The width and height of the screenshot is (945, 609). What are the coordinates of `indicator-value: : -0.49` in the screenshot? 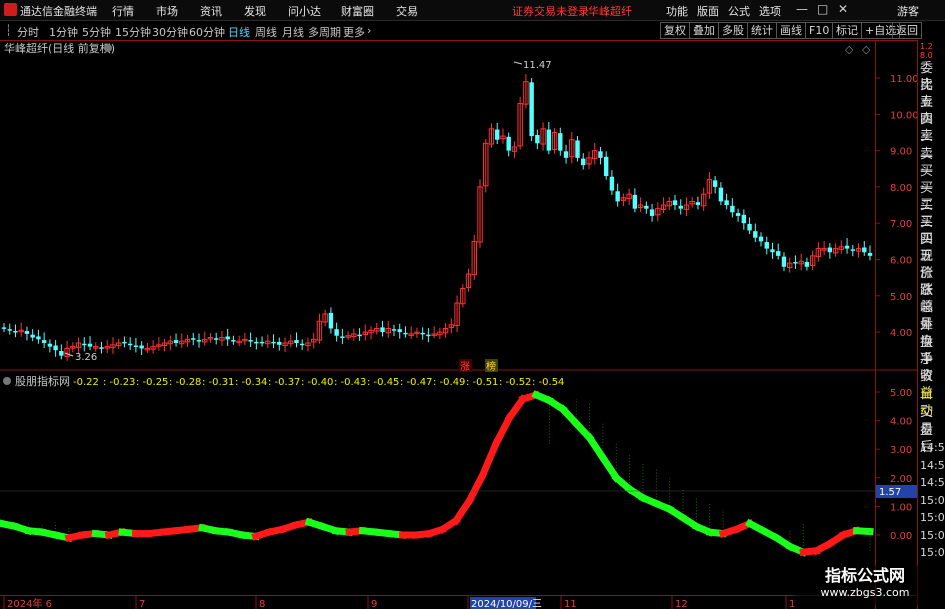 It's located at (449, 382).